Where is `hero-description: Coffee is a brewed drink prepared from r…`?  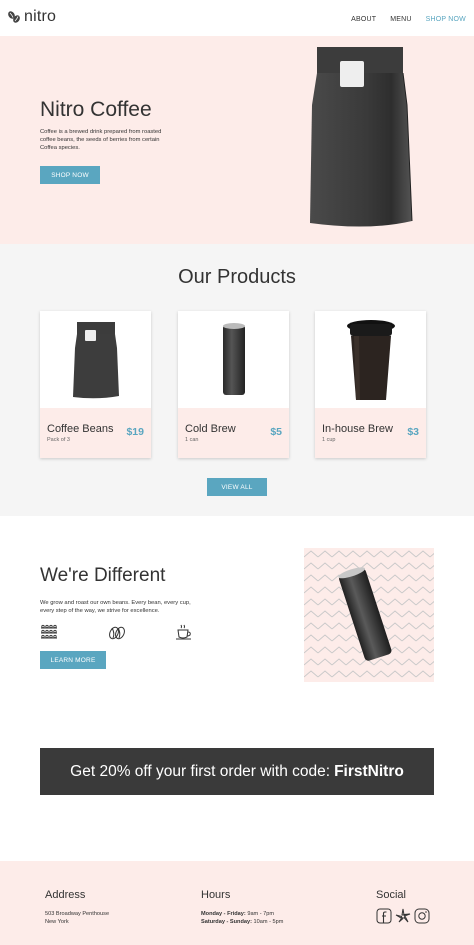 hero-description: Coffee is a brewed drink prepared from r… is located at coordinates (101, 140).